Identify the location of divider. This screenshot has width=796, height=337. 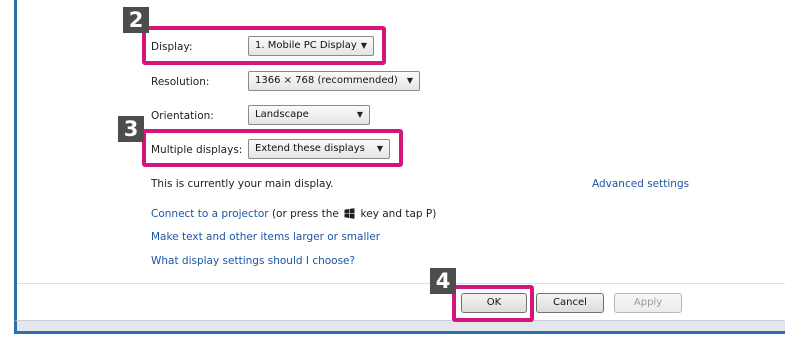
(401, 283).